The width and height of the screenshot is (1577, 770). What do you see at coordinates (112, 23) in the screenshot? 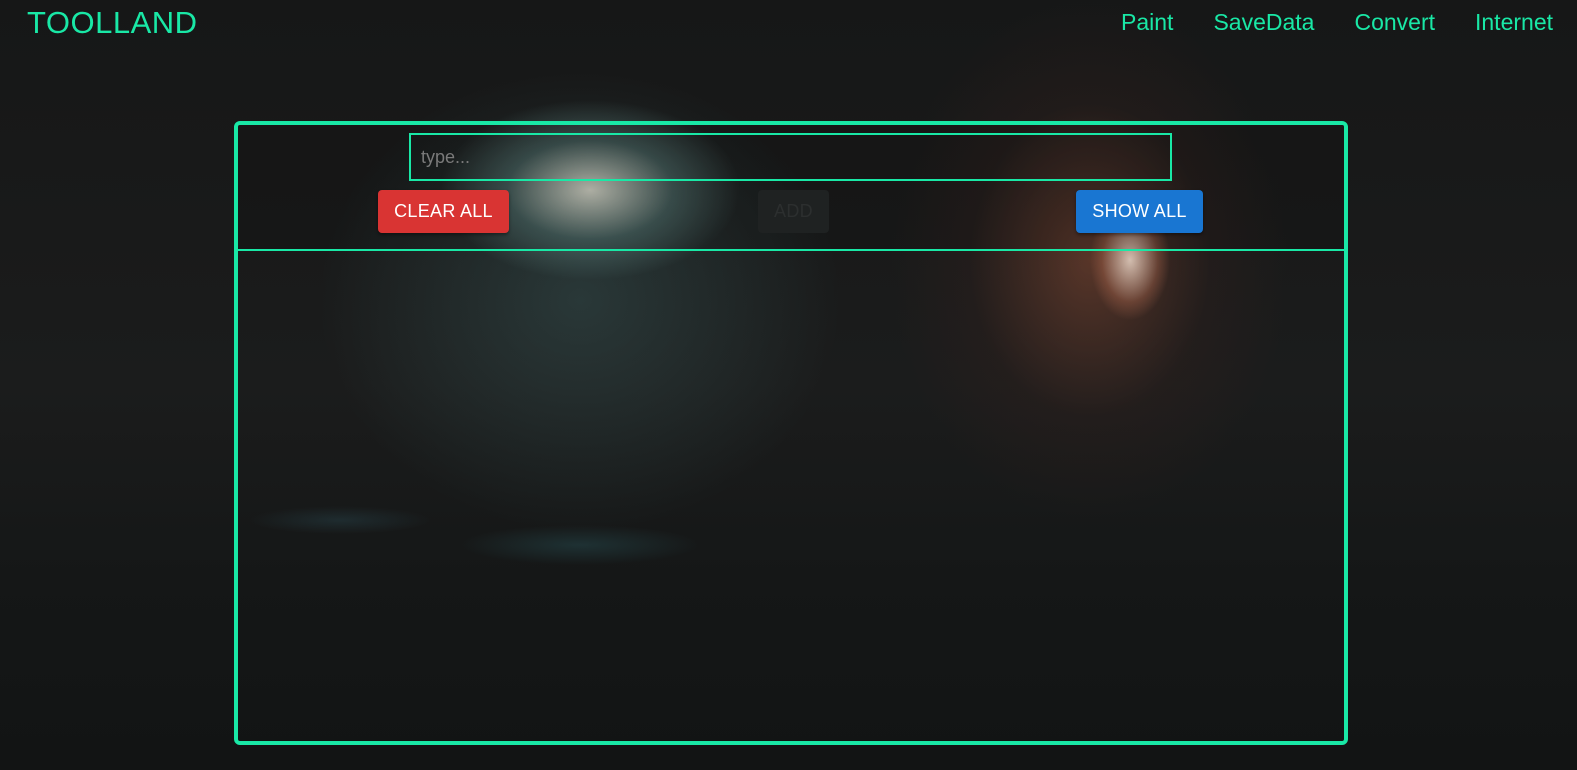
I see `brand-logo: TOOLLAND` at bounding box center [112, 23].